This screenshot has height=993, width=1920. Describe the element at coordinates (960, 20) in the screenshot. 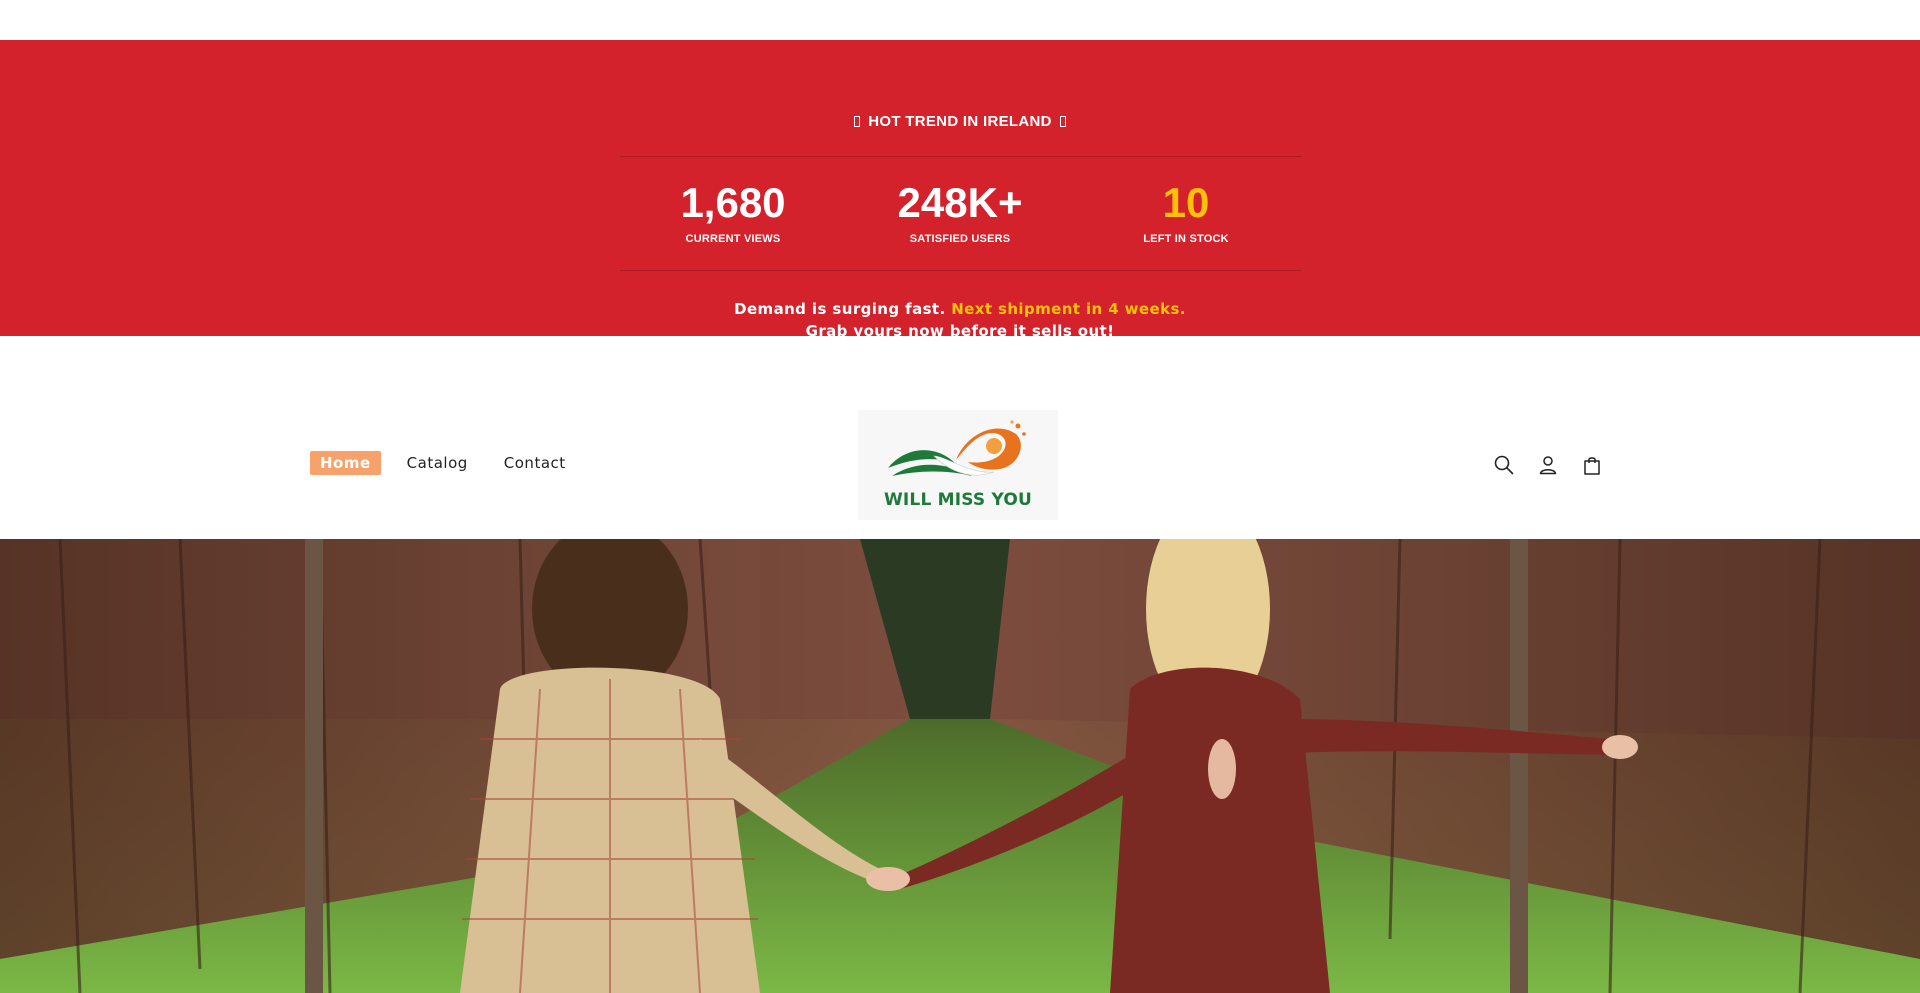

I see `top-strip` at that location.